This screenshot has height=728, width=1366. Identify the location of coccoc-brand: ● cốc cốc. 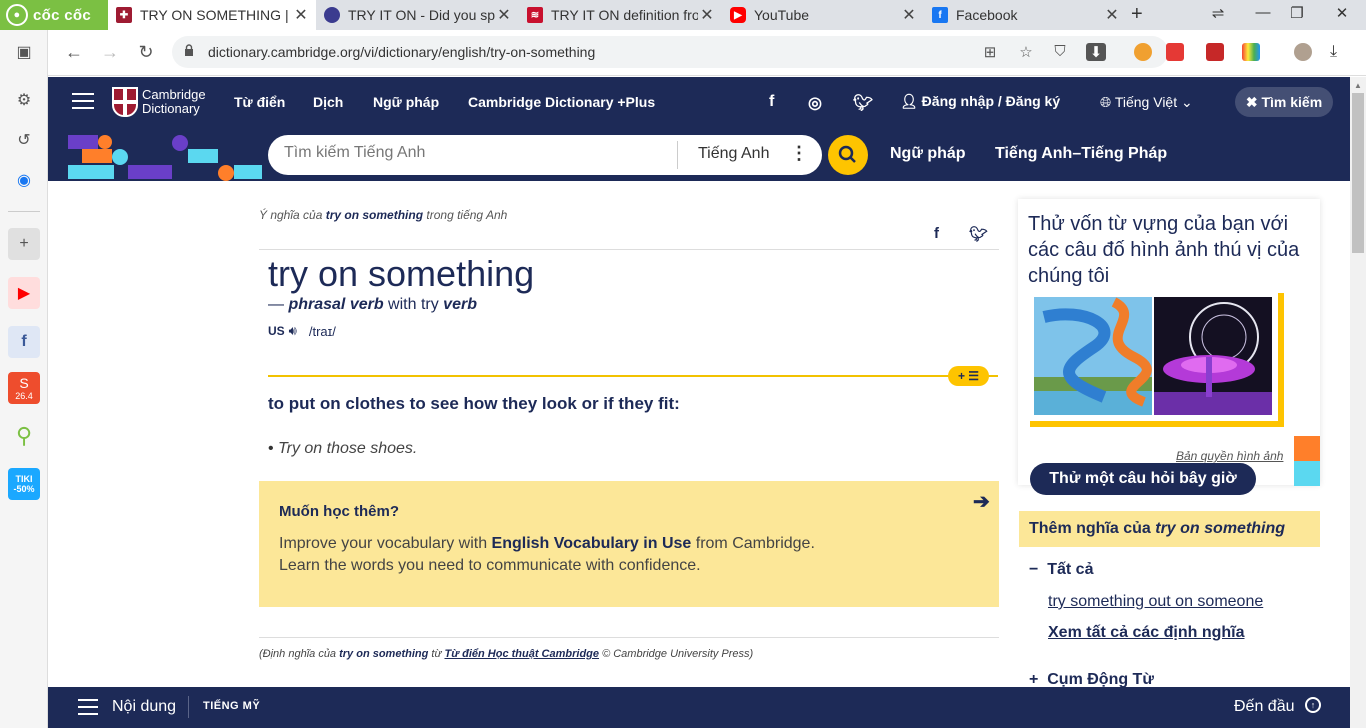
(54, 15).